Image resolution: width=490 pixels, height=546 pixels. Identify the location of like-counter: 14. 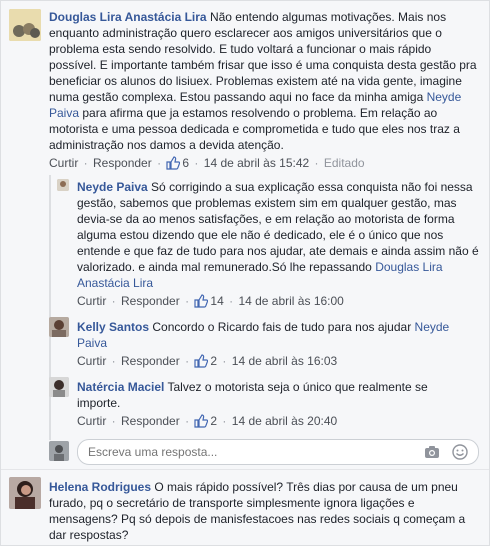
(209, 301).